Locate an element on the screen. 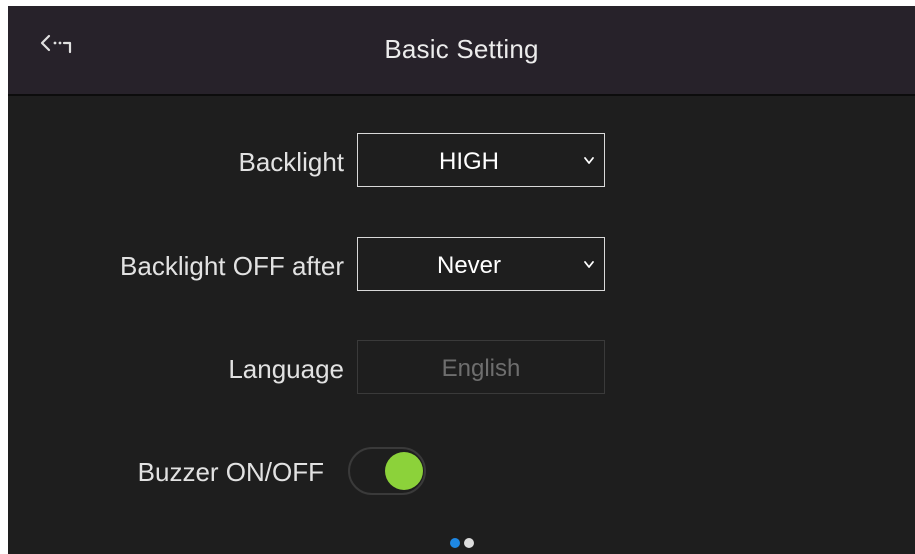 The image size is (915, 554). buzzer-label: Buzzer ON/OFF is located at coordinates (230, 472).